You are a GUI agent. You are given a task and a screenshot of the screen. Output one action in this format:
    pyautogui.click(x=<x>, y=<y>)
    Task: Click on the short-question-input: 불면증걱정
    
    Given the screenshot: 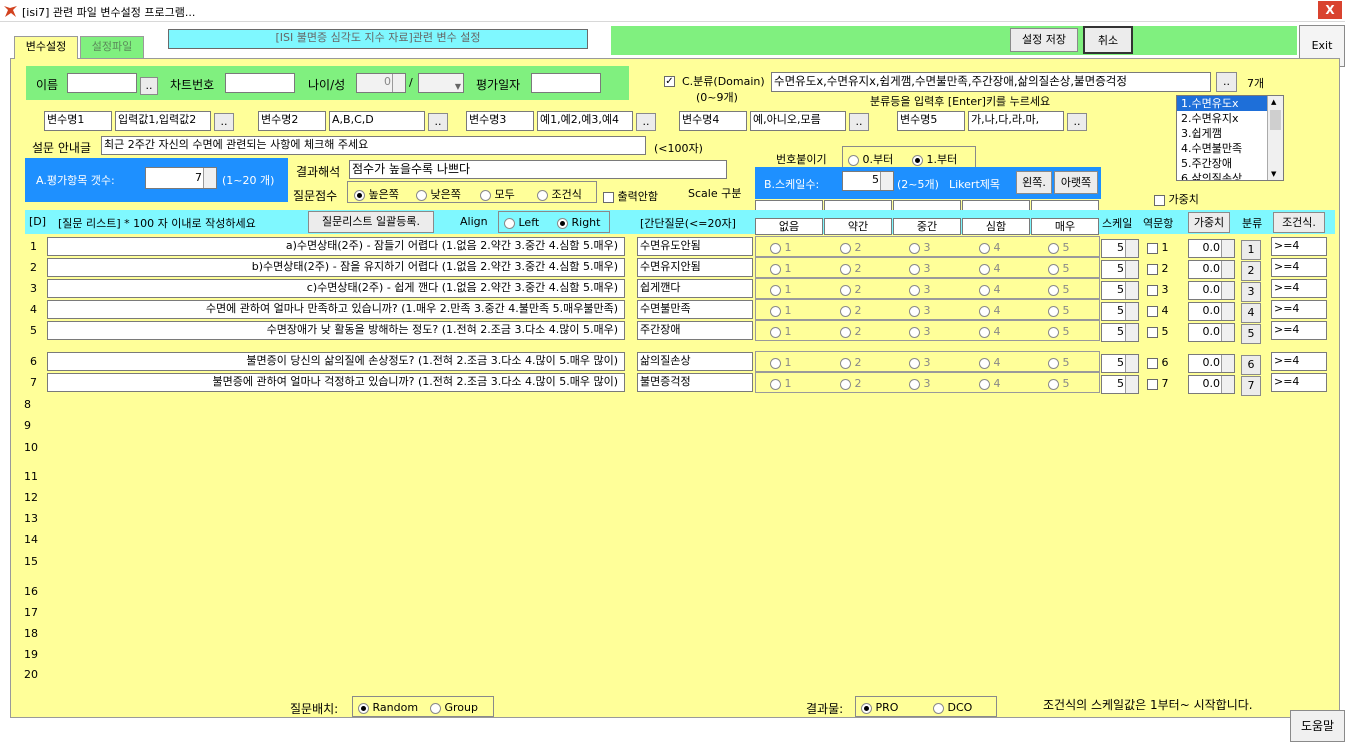 What is the action you would take?
    pyautogui.click(x=695, y=382)
    